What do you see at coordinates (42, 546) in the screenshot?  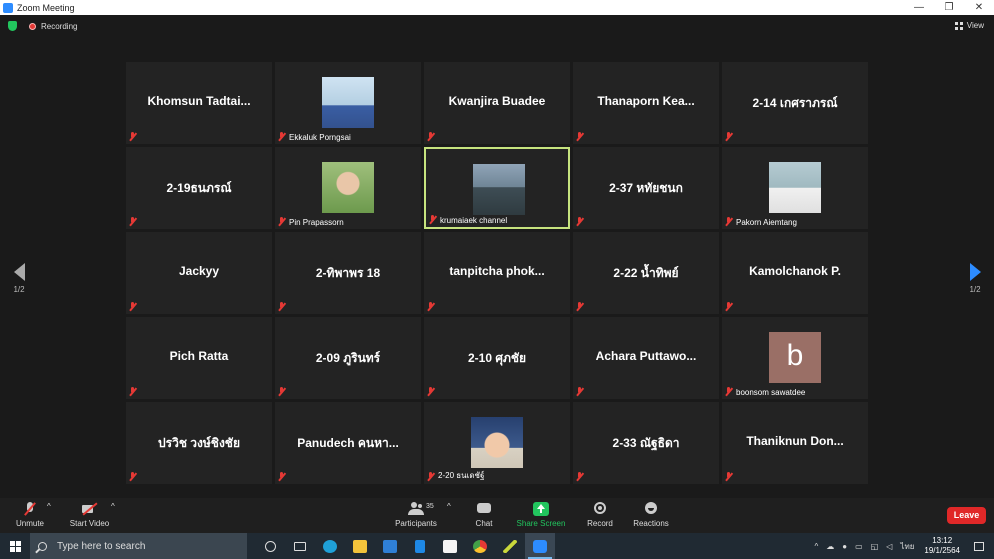 I see `search-icon` at bounding box center [42, 546].